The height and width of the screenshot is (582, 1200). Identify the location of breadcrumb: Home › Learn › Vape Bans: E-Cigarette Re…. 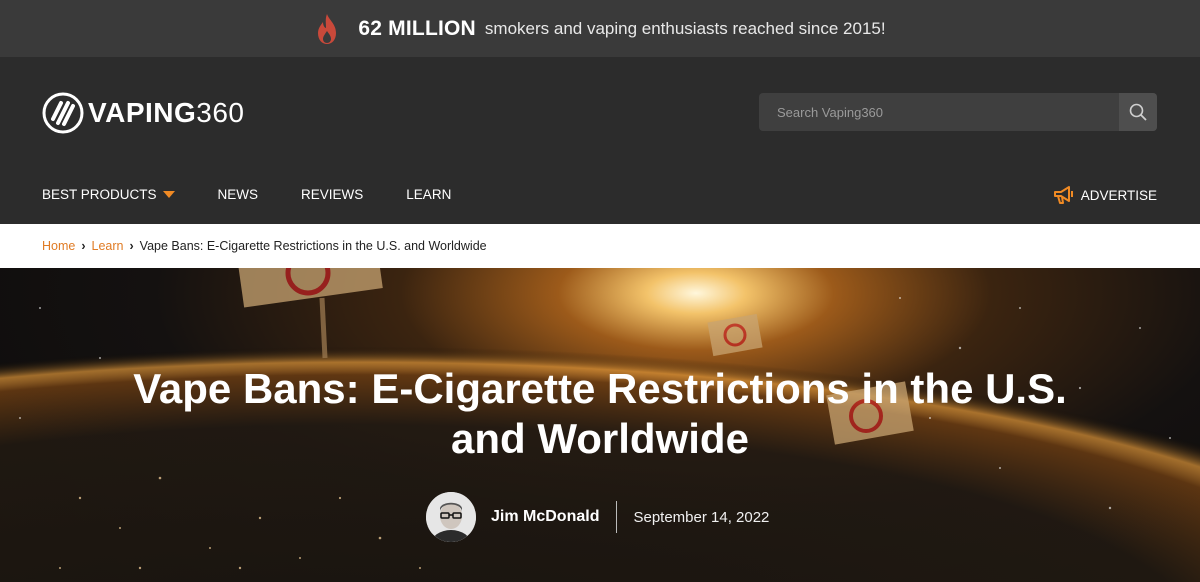
(600, 246).